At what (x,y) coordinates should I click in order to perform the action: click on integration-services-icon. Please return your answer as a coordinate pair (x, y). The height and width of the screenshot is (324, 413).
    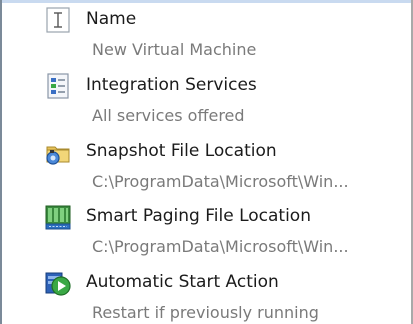
    Looking at the image, I should click on (58, 86).